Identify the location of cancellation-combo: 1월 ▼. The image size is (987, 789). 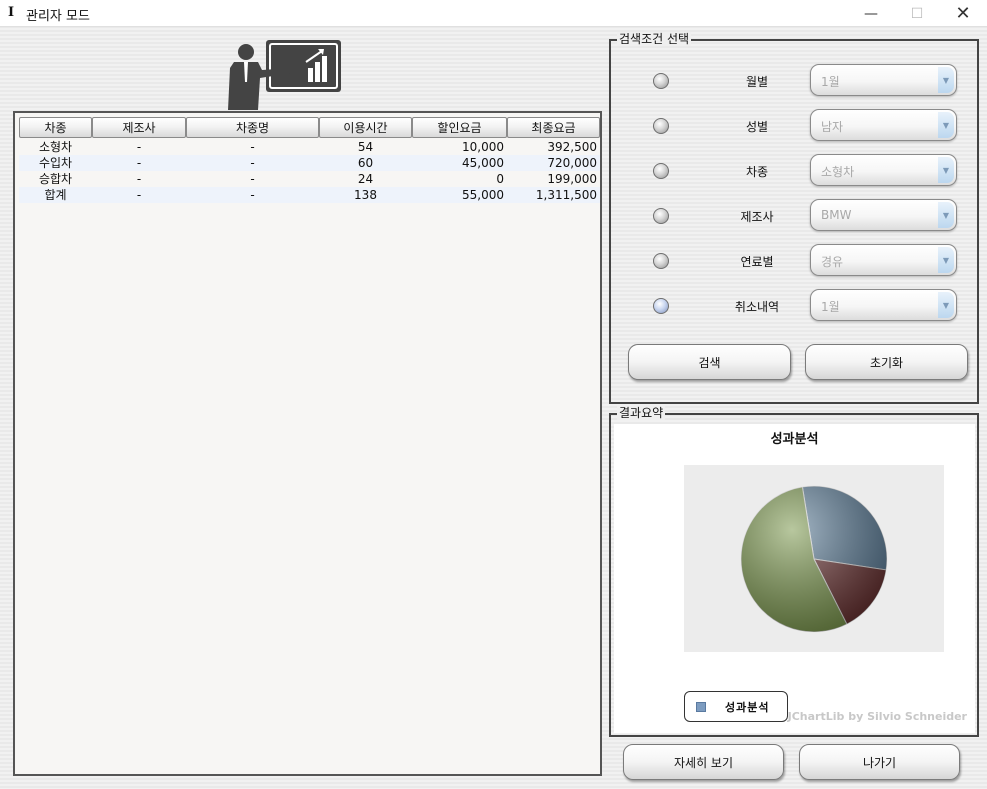
(883, 305).